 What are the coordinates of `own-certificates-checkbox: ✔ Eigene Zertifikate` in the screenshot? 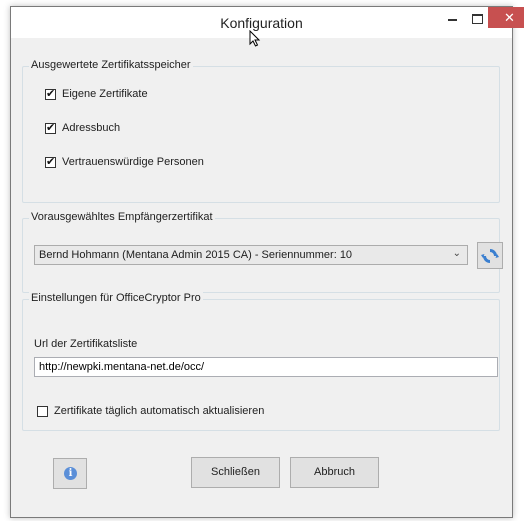 It's located at (96, 94).